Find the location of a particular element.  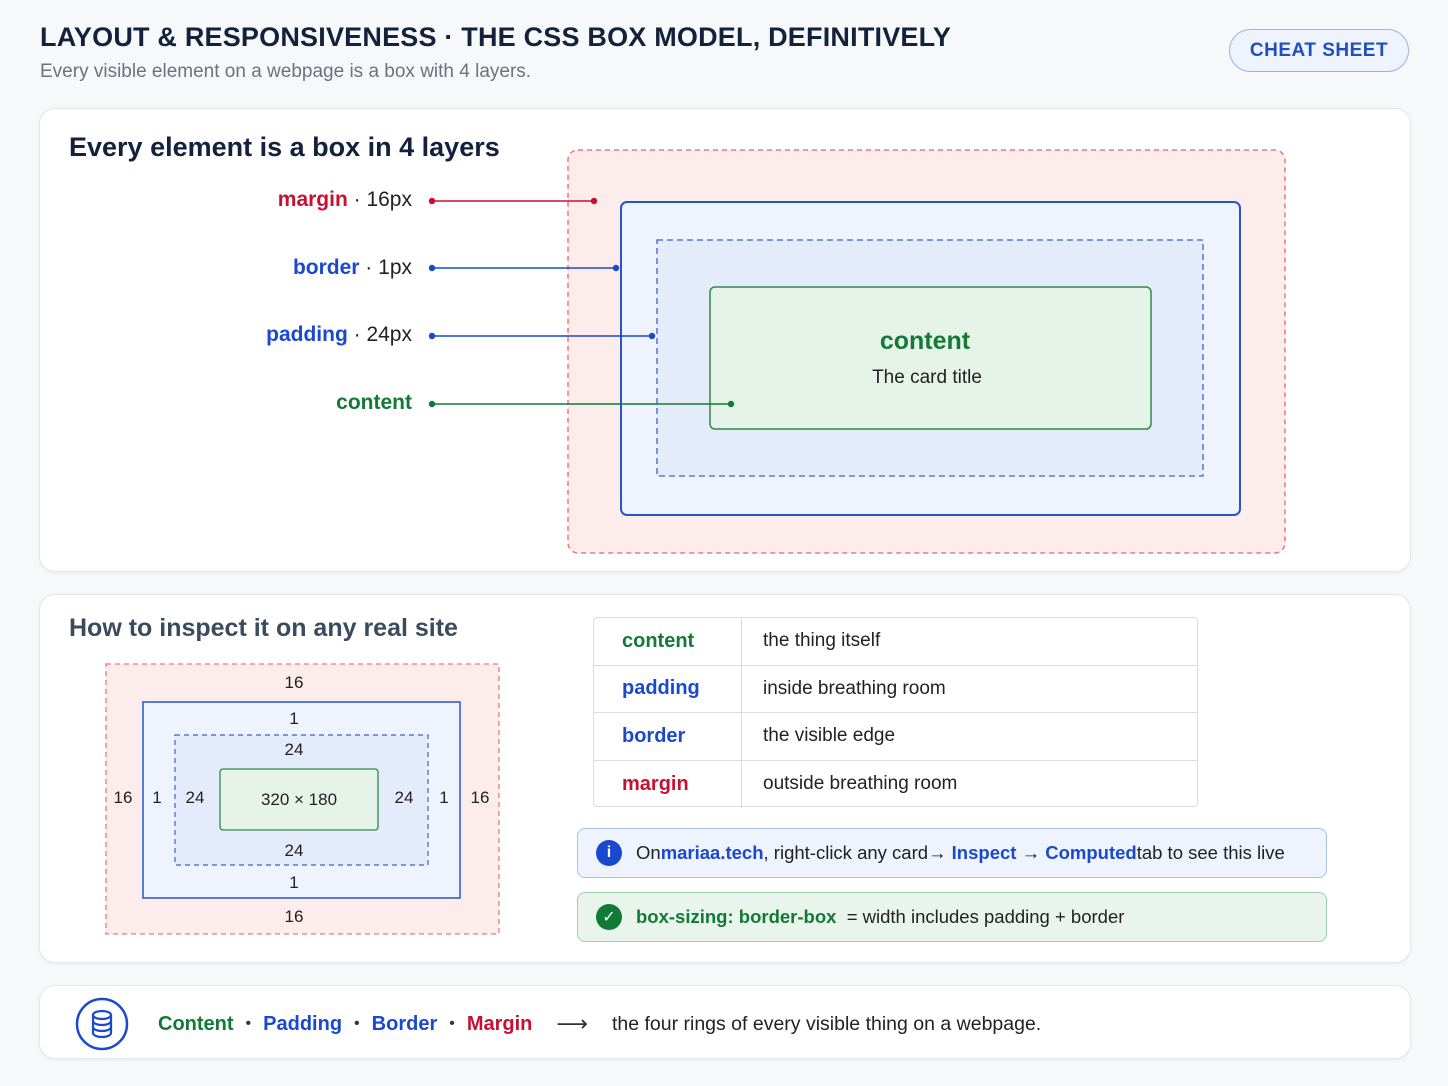

mini-margin-top: 16 is located at coordinates (294, 682).